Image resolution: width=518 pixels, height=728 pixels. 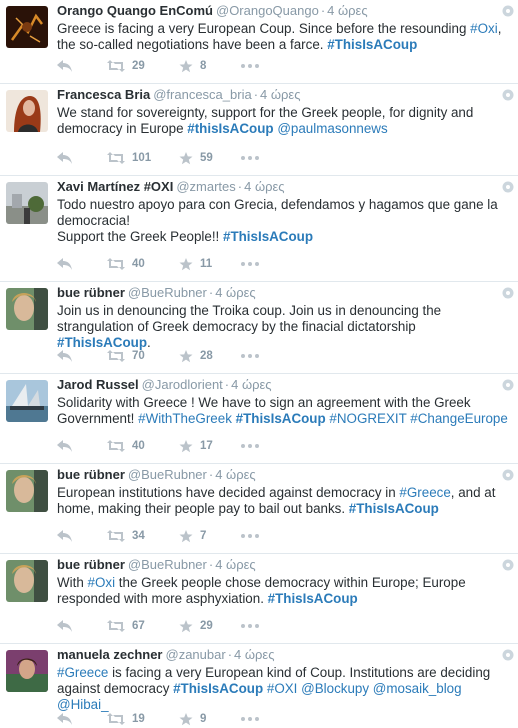 What do you see at coordinates (367, 418) in the screenshot?
I see `hashtag-link: #NOGREXIT` at bounding box center [367, 418].